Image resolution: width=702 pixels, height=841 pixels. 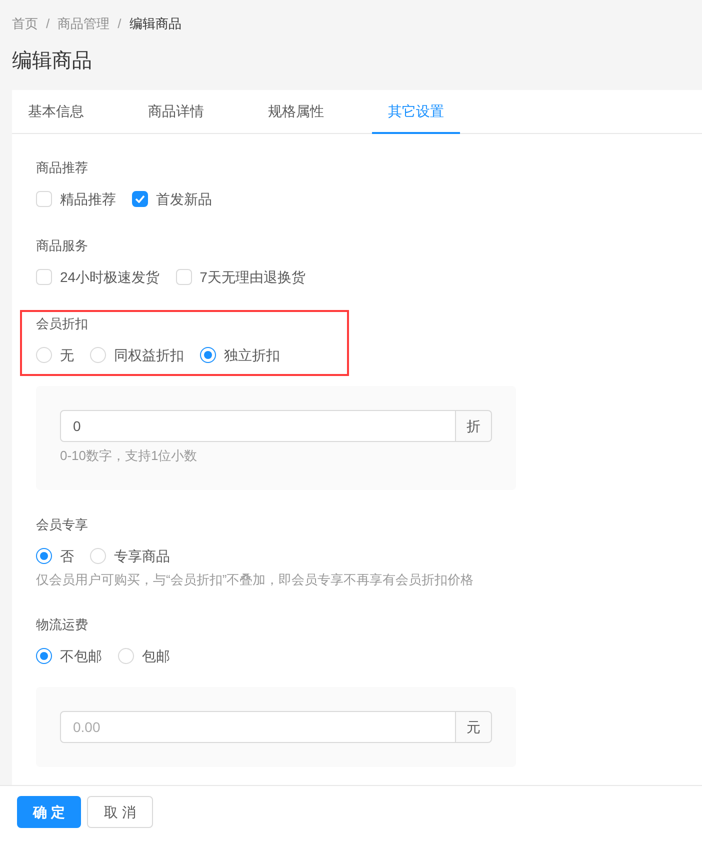 I want to click on check-icon, so click(x=140, y=199).